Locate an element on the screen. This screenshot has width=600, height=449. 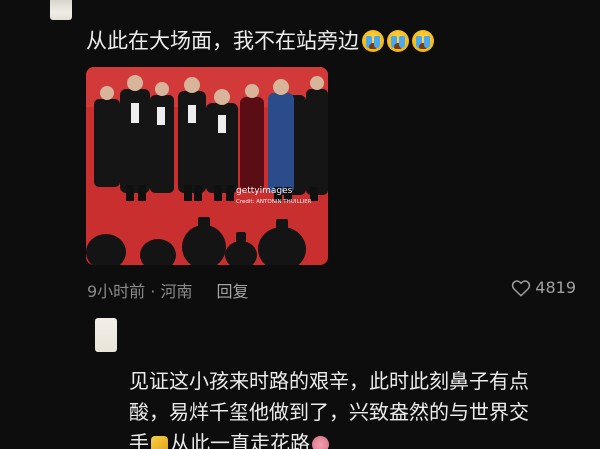
reply-line: 见证这小孩来时路的艰辛，此时此刻鼻子有点 is located at coordinates (329, 381).